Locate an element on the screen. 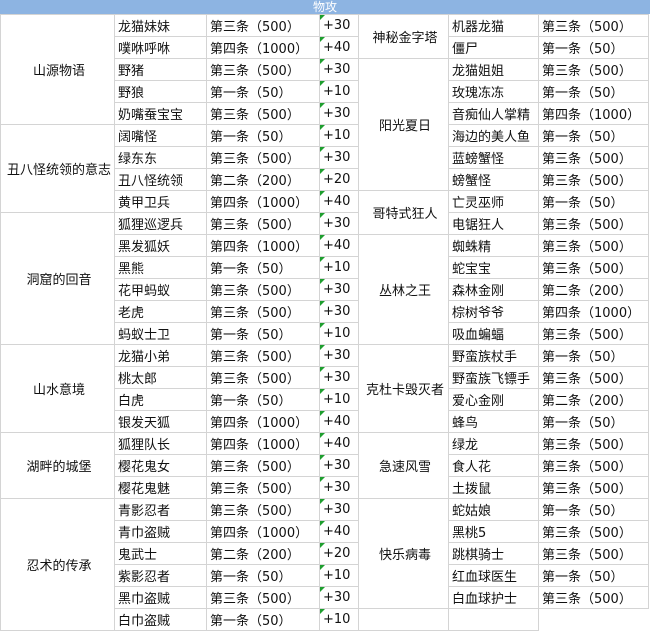 This screenshot has height=631, width=650. pet-name-left: 龙猫妹妹 is located at coordinates (160, 25).